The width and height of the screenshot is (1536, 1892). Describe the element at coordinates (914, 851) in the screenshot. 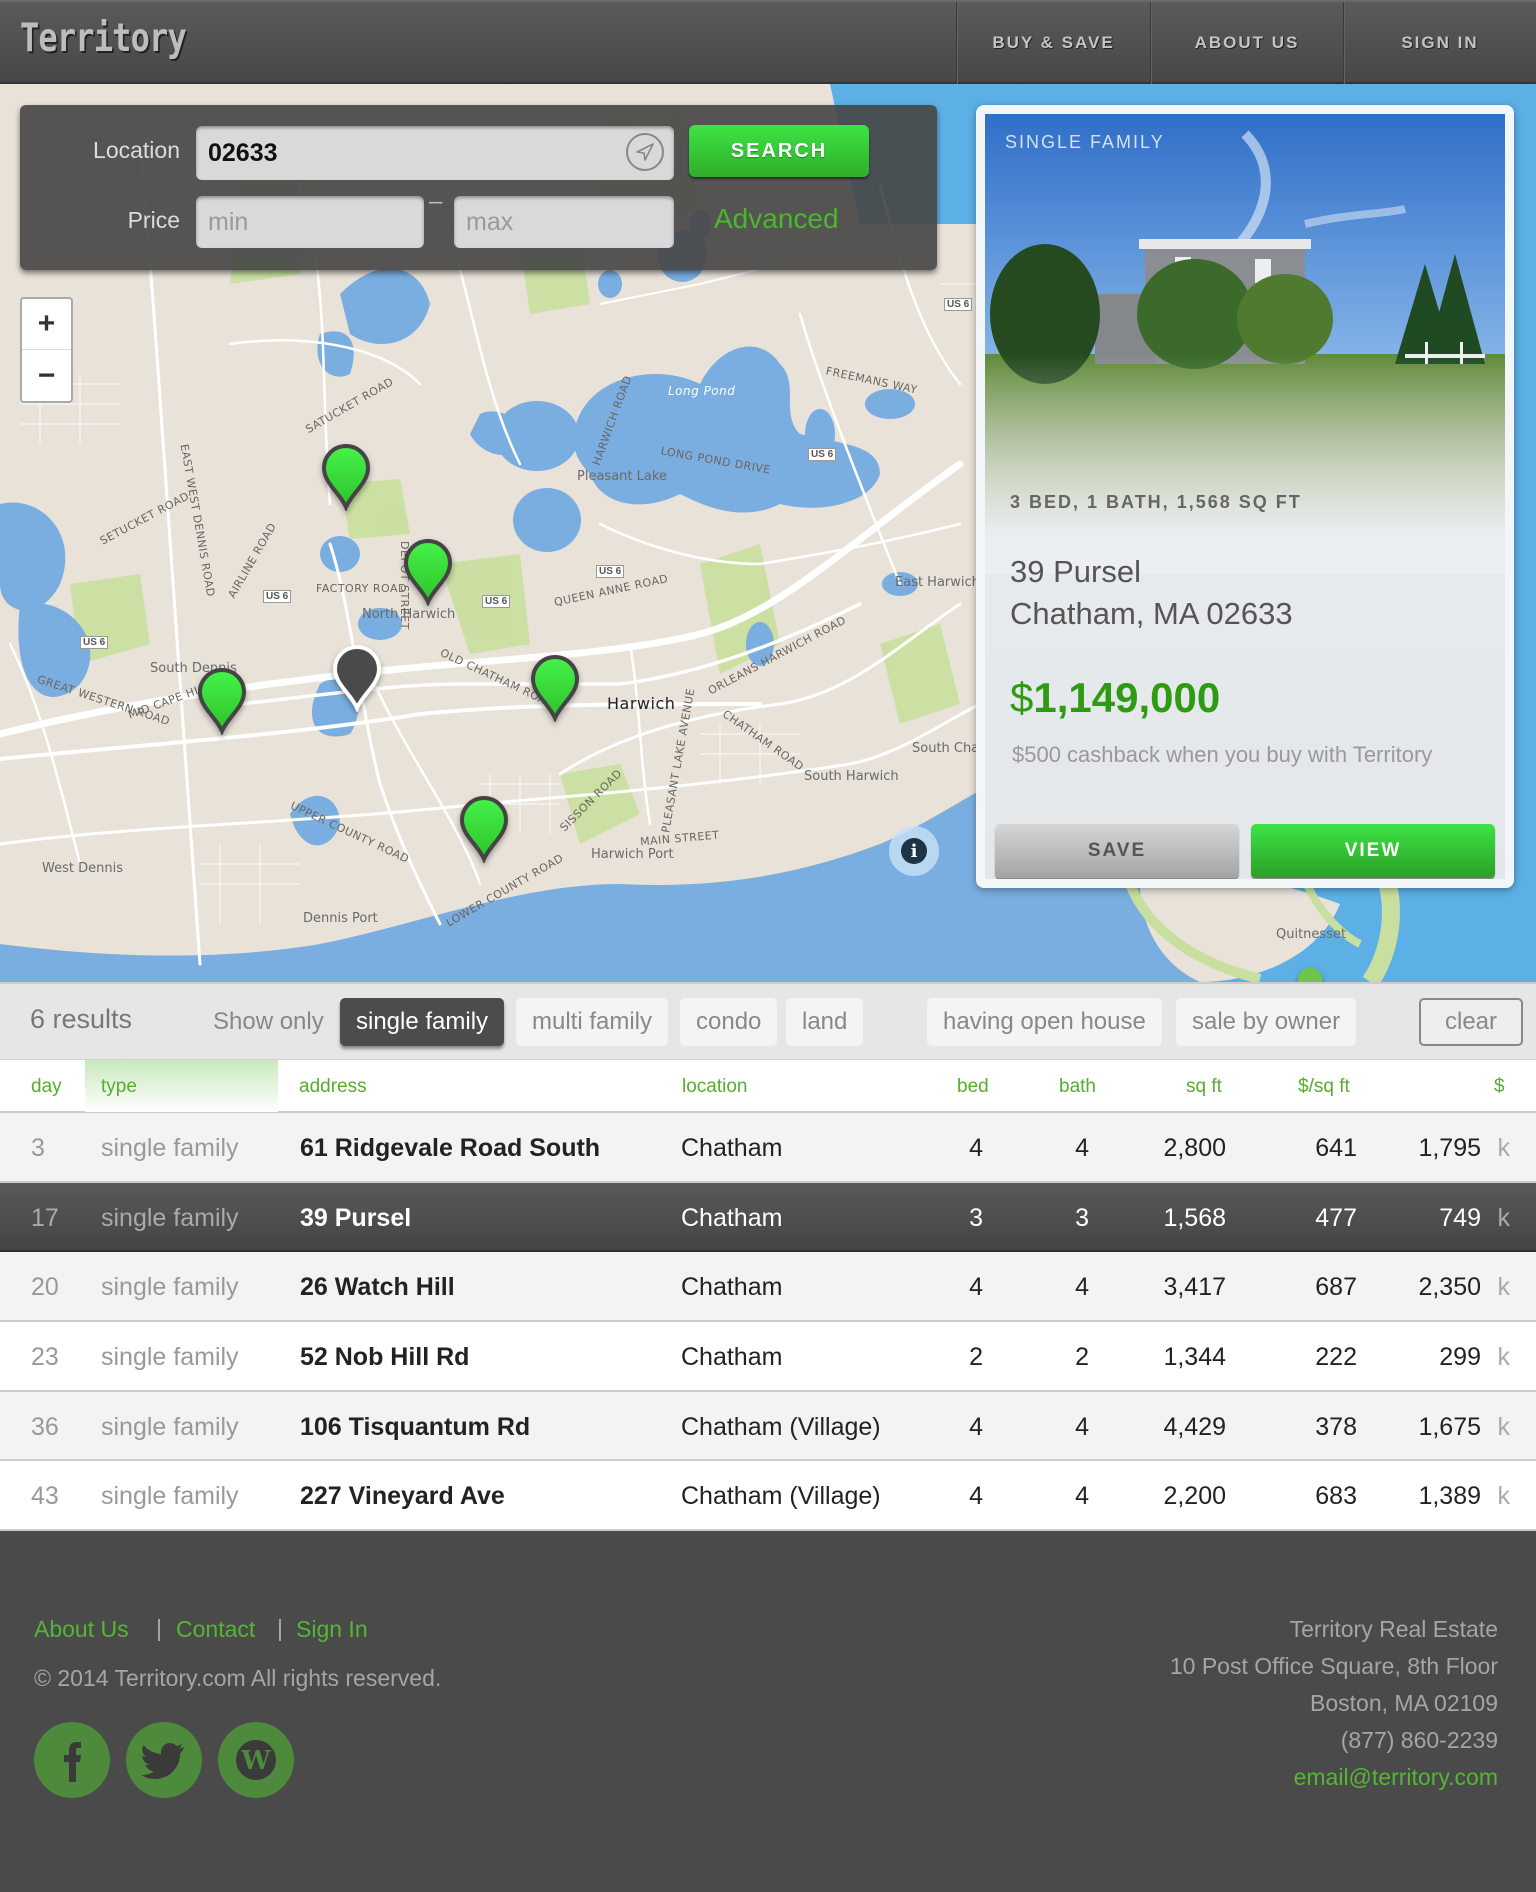

I see `map-info-button: i` at that location.